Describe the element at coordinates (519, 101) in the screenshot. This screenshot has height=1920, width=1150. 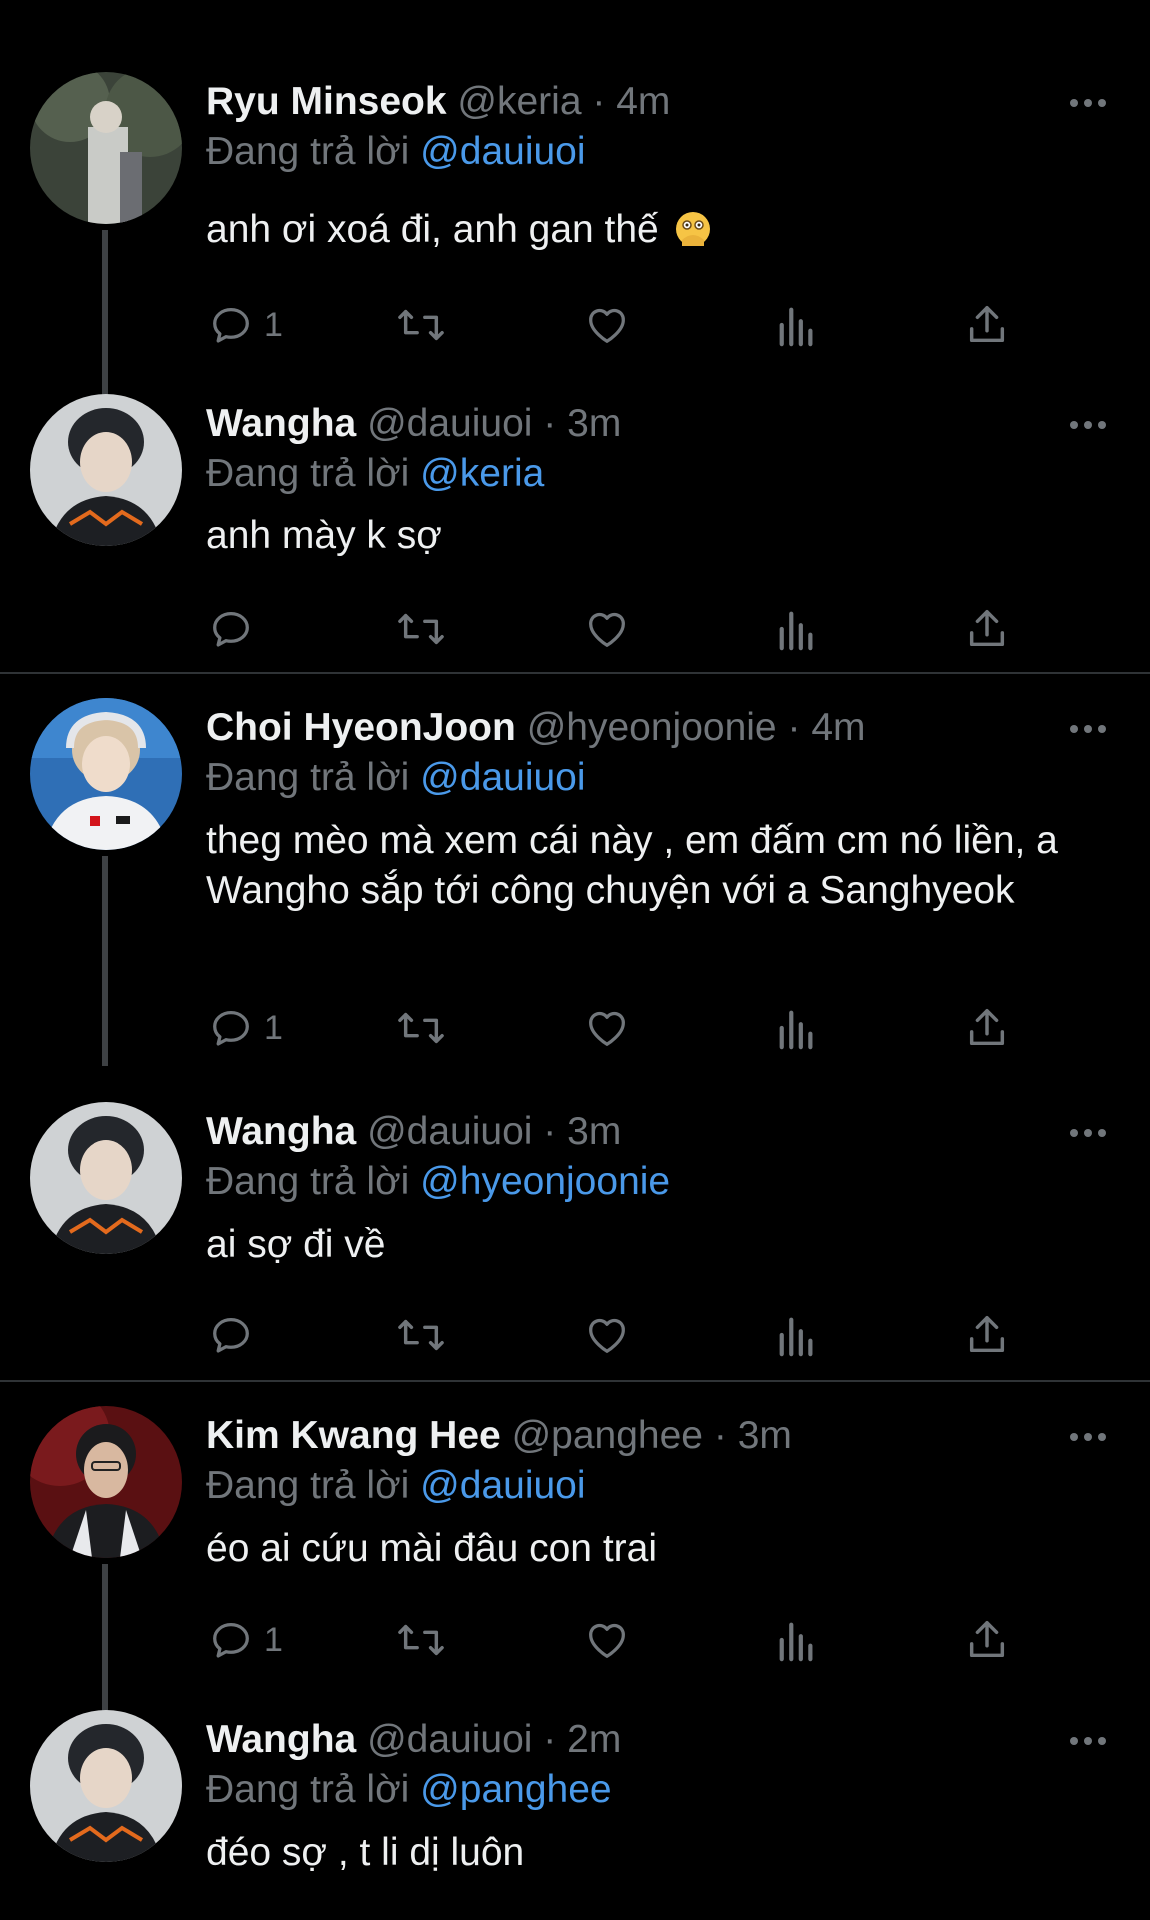
I see `handle: @keria` at that location.